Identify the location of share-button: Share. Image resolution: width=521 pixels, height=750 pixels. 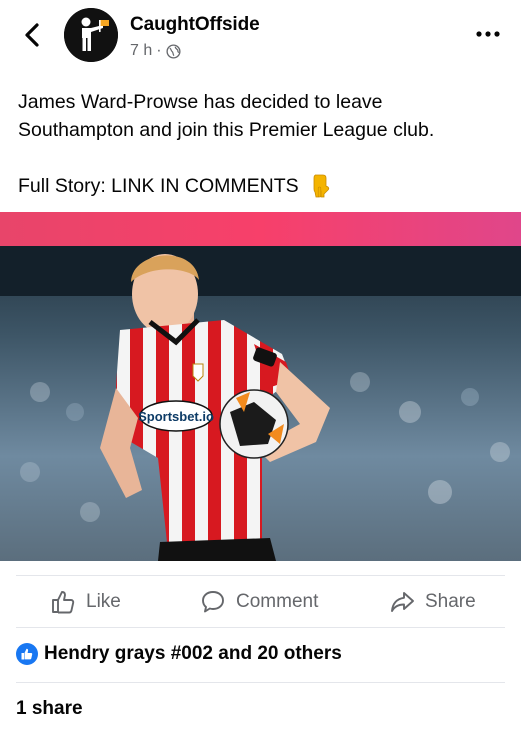
(432, 602).